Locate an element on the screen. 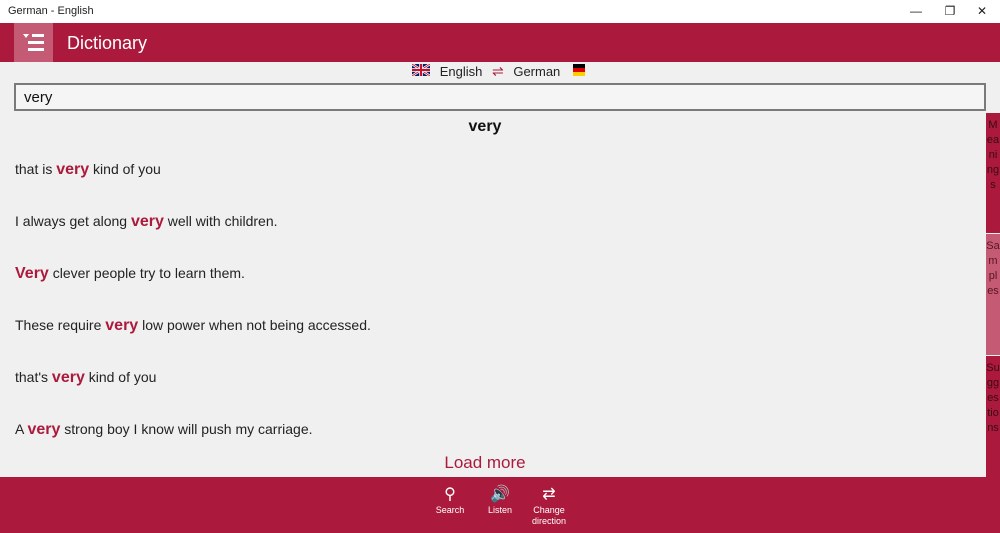 The height and width of the screenshot is (533, 1000). hamburger-menu-icon is located at coordinates (26, 36).